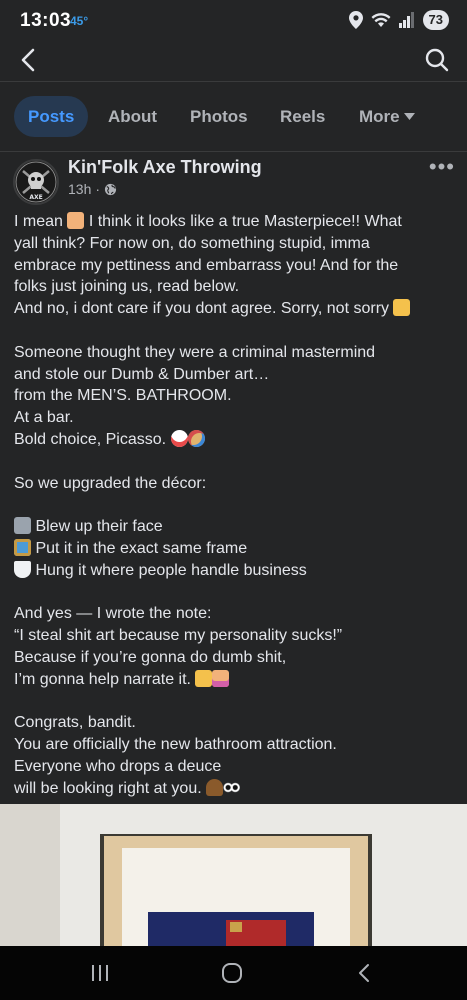 This screenshot has height=1000, width=467. I want to click on framed-picture-emoji, so click(22, 547).